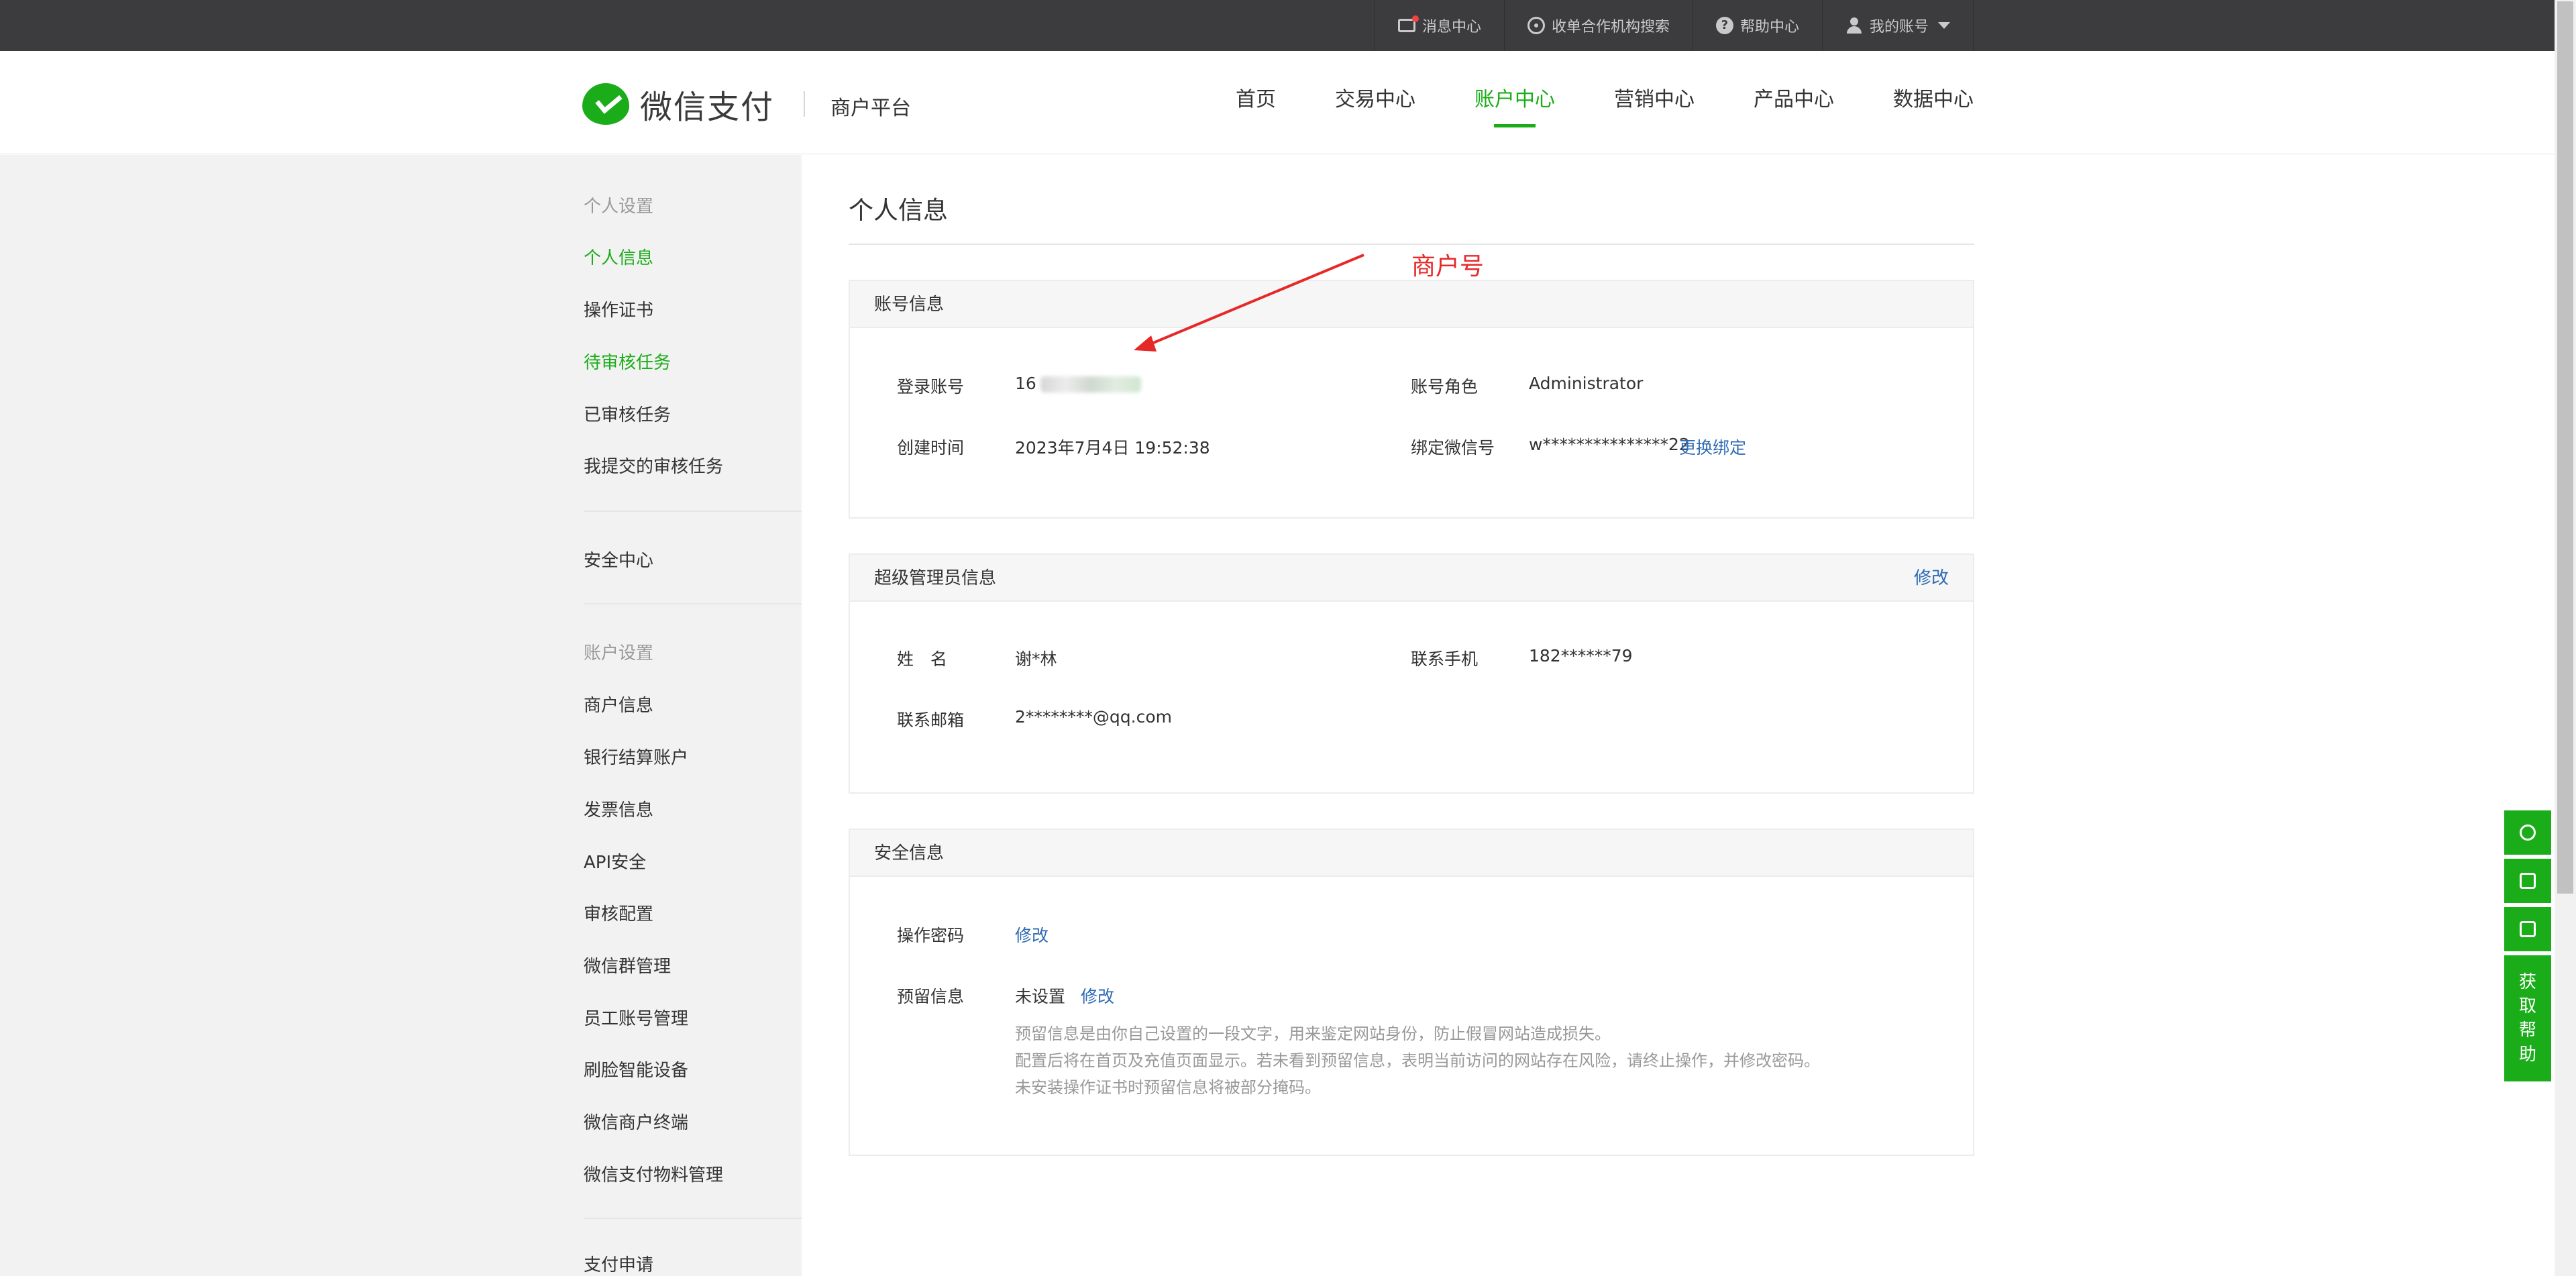 The image size is (2576, 1276). Describe the element at coordinates (1944, 26) in the screenshot. I see `chevron-down-icon` at that location.